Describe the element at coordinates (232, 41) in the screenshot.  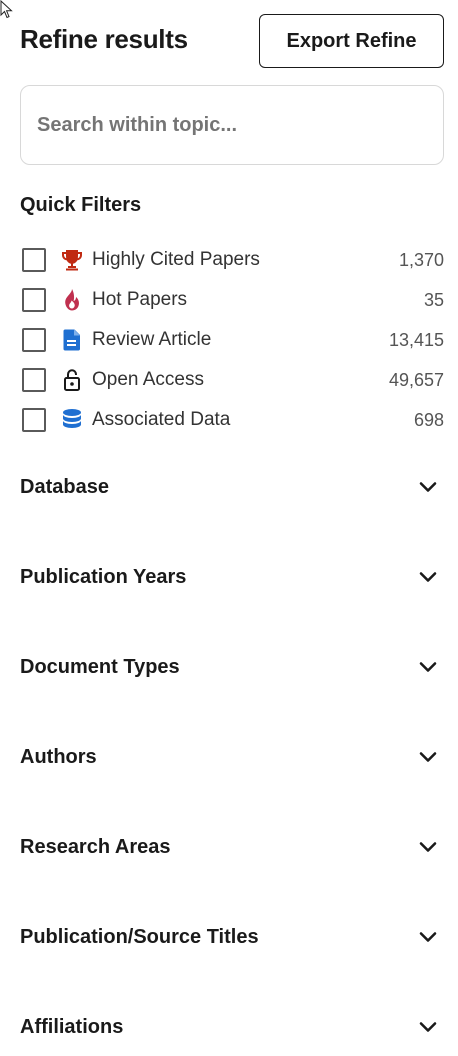
I see `header: Refine results Export Refine` at that location.